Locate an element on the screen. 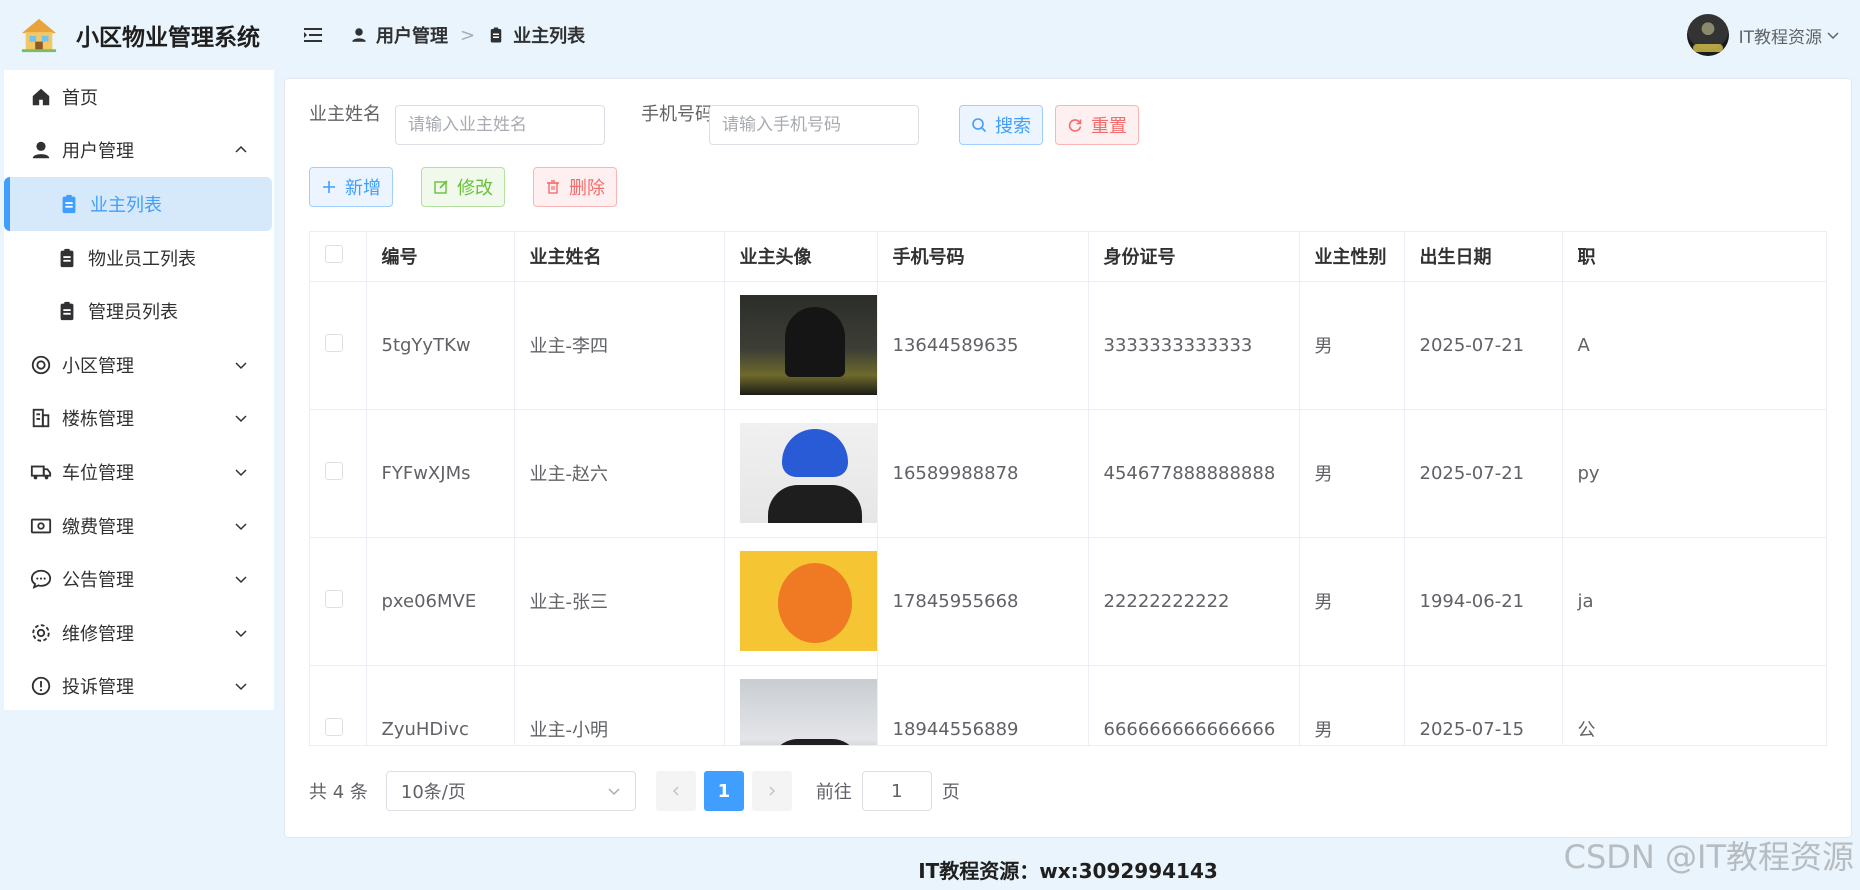  cell-birth: 1994-06-21 is located at coordinates (1483, 601).